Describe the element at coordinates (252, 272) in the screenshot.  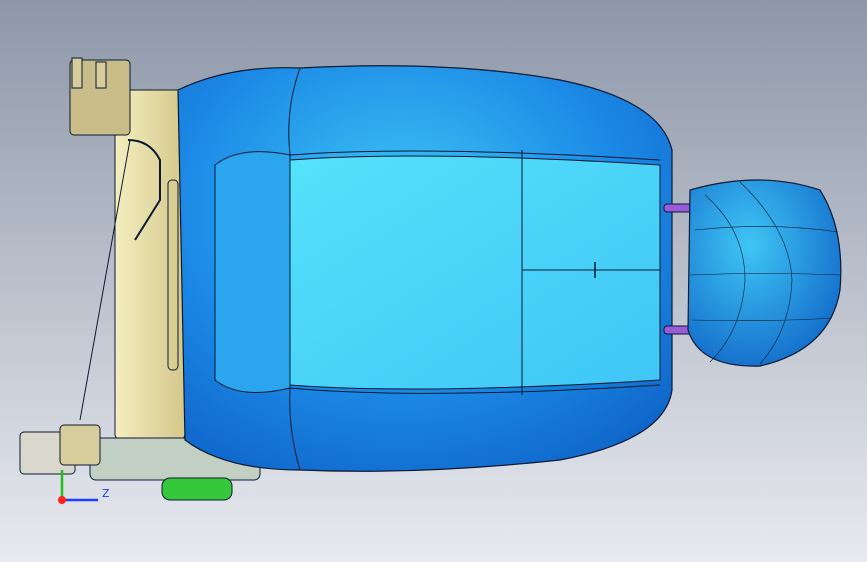
I see `cushion-side-pad` at that location.